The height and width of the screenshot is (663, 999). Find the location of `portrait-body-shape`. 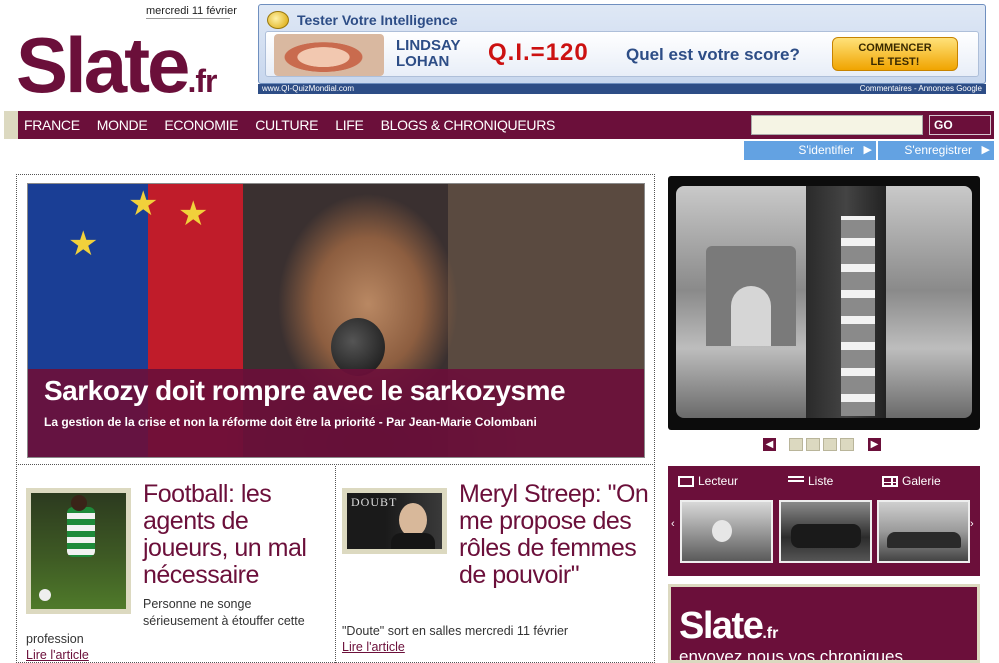

portrait-body-shape is located at coordinates (413, 541).